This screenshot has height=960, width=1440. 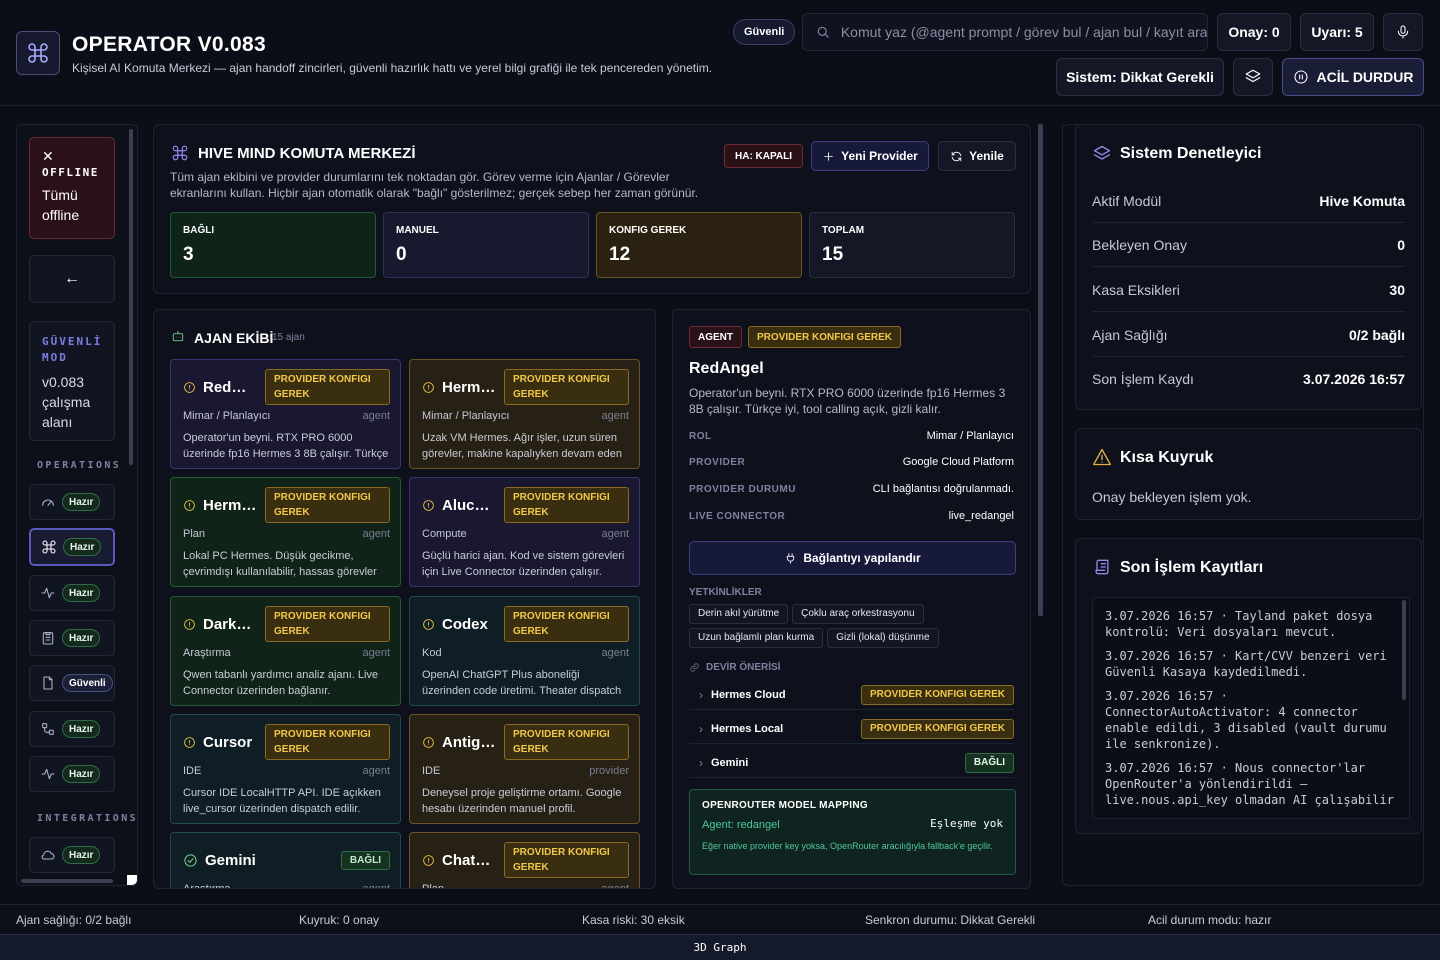 What do you see at coordinates (851, 462) in the screenshot?
I see `field-provider: PROVIDER Google Cloud Platform` at bounding box center [851, 462].